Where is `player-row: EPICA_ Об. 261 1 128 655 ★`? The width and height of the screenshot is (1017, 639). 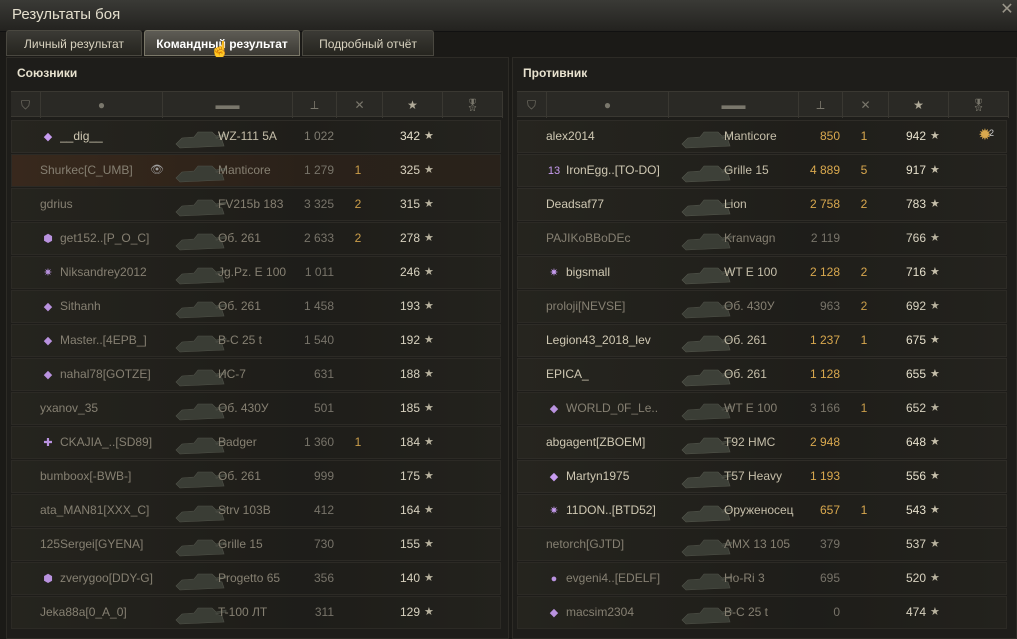 player-row: EPICA_ Об. 261 1 128 655 ★ is located at coordinates (762, 374).